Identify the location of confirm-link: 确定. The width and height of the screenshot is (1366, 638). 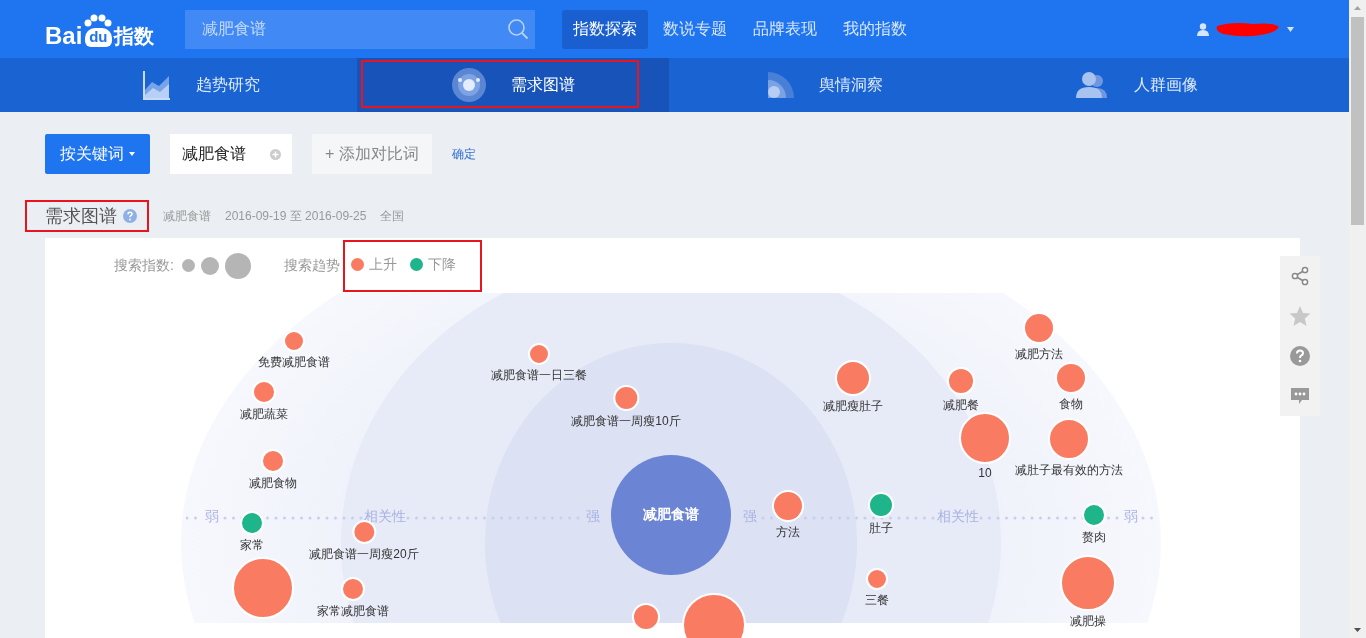
(464, 154).